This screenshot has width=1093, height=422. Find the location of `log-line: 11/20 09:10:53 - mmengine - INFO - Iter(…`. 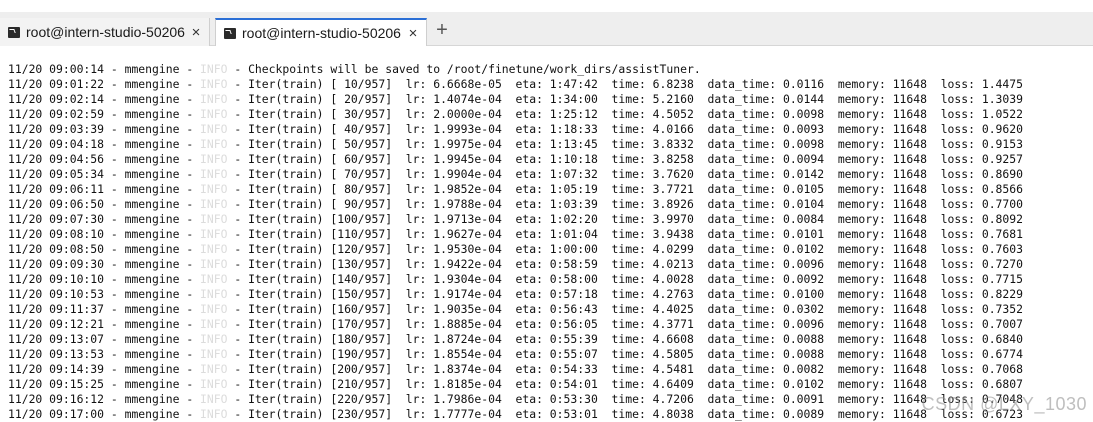

log-line: 11/20 09:10:53 - mmengine - INFO - Iter(… is located at coordinates (515, 294).